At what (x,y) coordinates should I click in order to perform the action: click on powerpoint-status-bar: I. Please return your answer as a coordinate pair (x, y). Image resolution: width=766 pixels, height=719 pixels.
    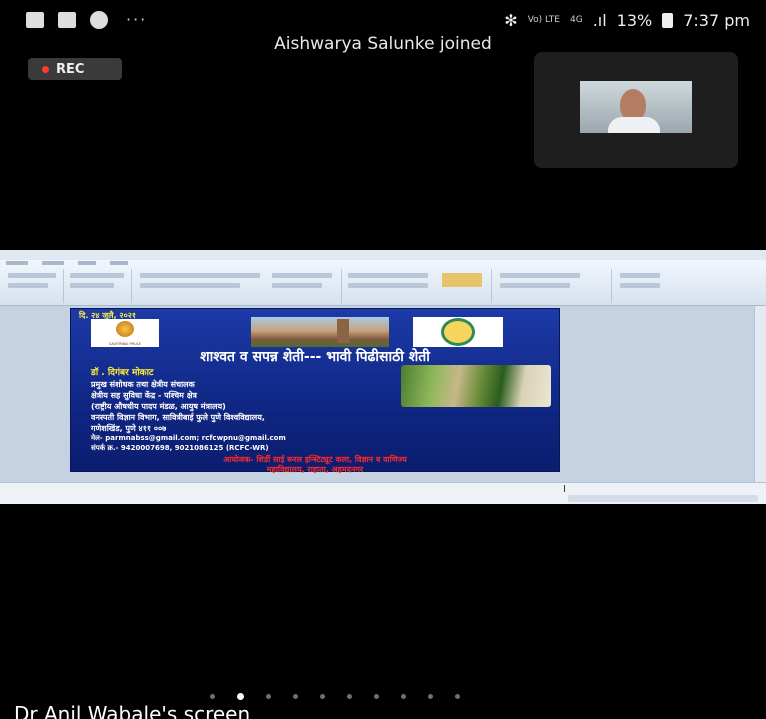
    Looking at the image, I should click on (383, 493).